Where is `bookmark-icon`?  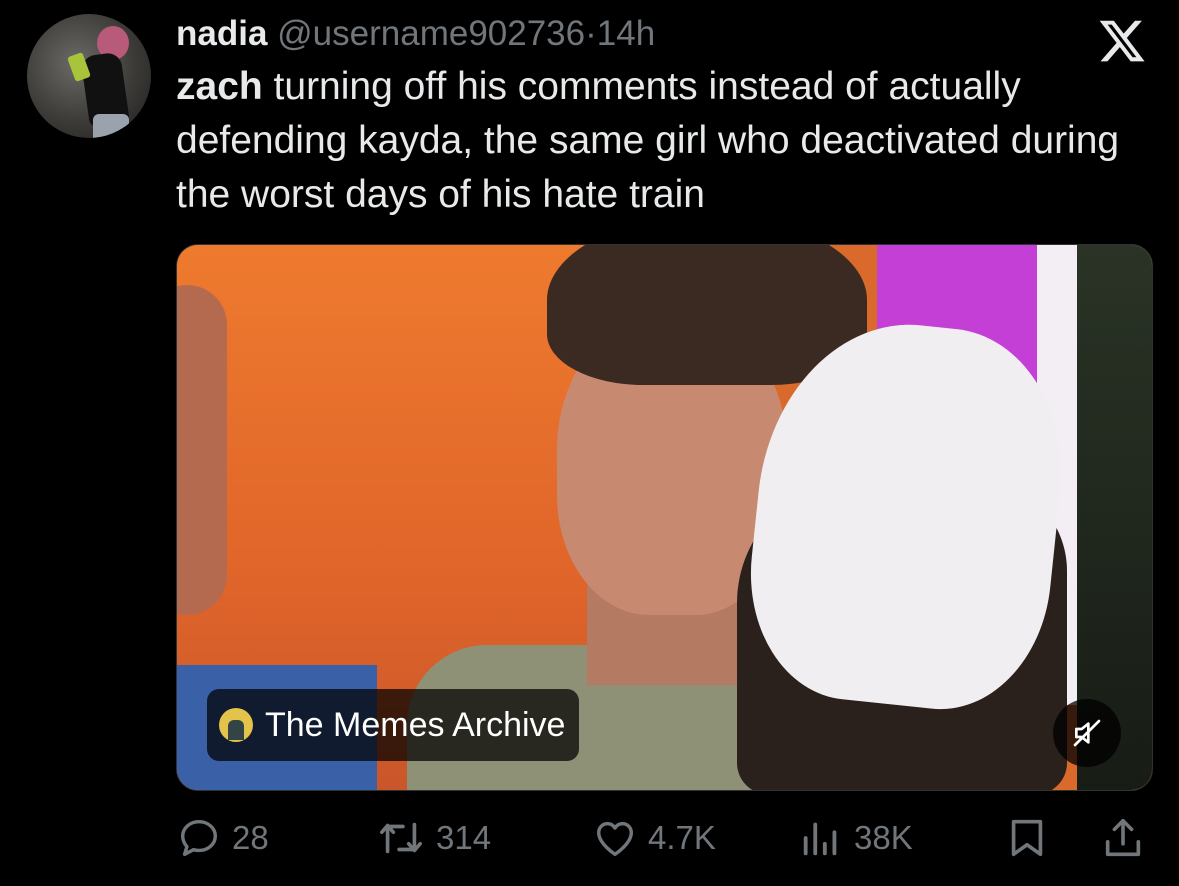
bookmark-icon is located at coordinates (1027, 838).